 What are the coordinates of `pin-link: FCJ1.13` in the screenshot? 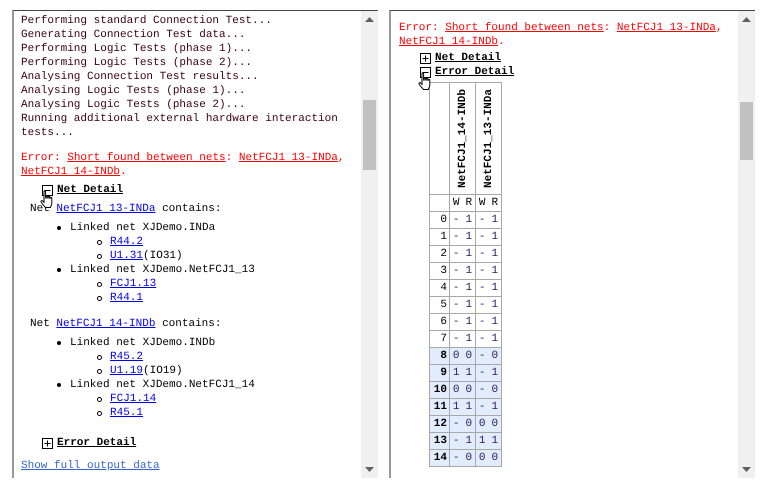 It's located at (133, 284).